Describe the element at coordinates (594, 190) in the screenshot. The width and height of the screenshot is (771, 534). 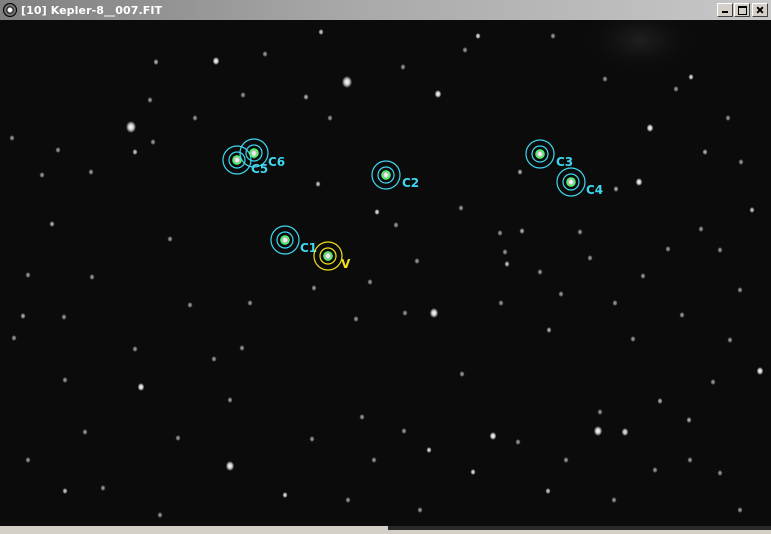
I see `comparison-label-c4: C4` at that location.